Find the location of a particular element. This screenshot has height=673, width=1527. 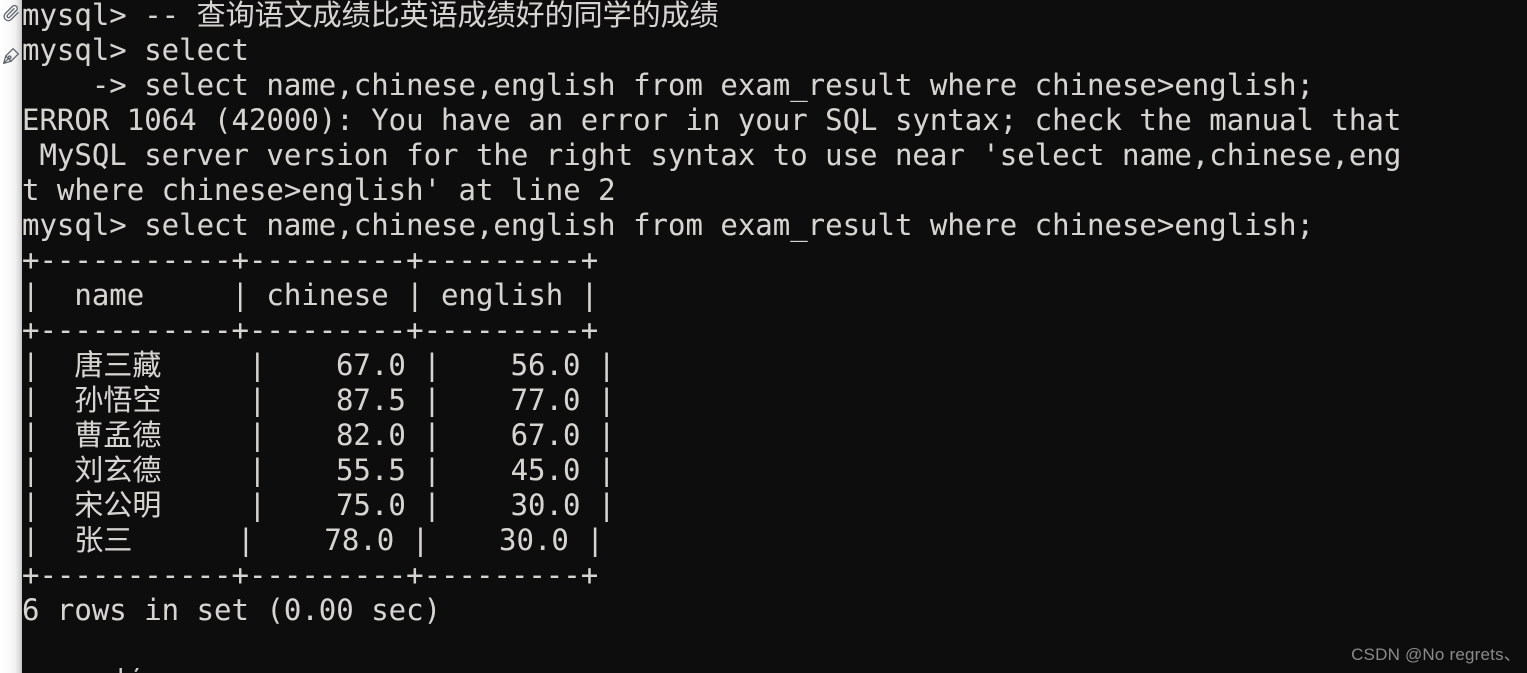

bottom-clipped-glyph-text: |) is located at coordinates (142, 670).